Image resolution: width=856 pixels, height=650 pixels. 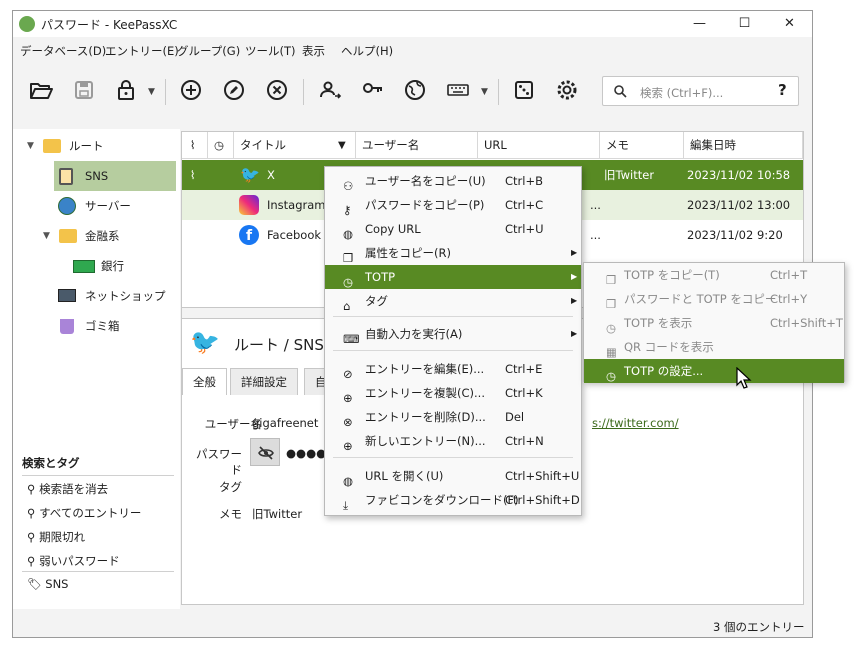 I want to click on banknote-icon, so click(x=84, y=266).